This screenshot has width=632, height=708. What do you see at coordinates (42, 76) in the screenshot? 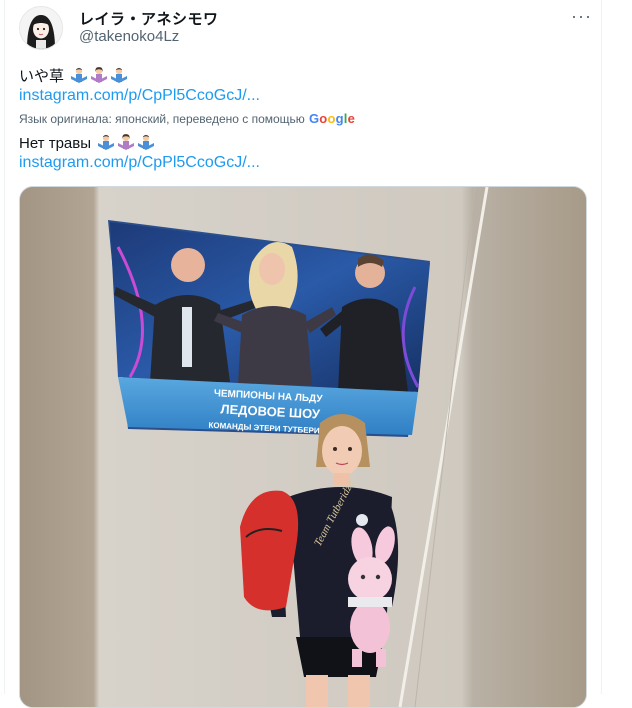
I see `original-text: いや草` at bounding box center [42, 76].